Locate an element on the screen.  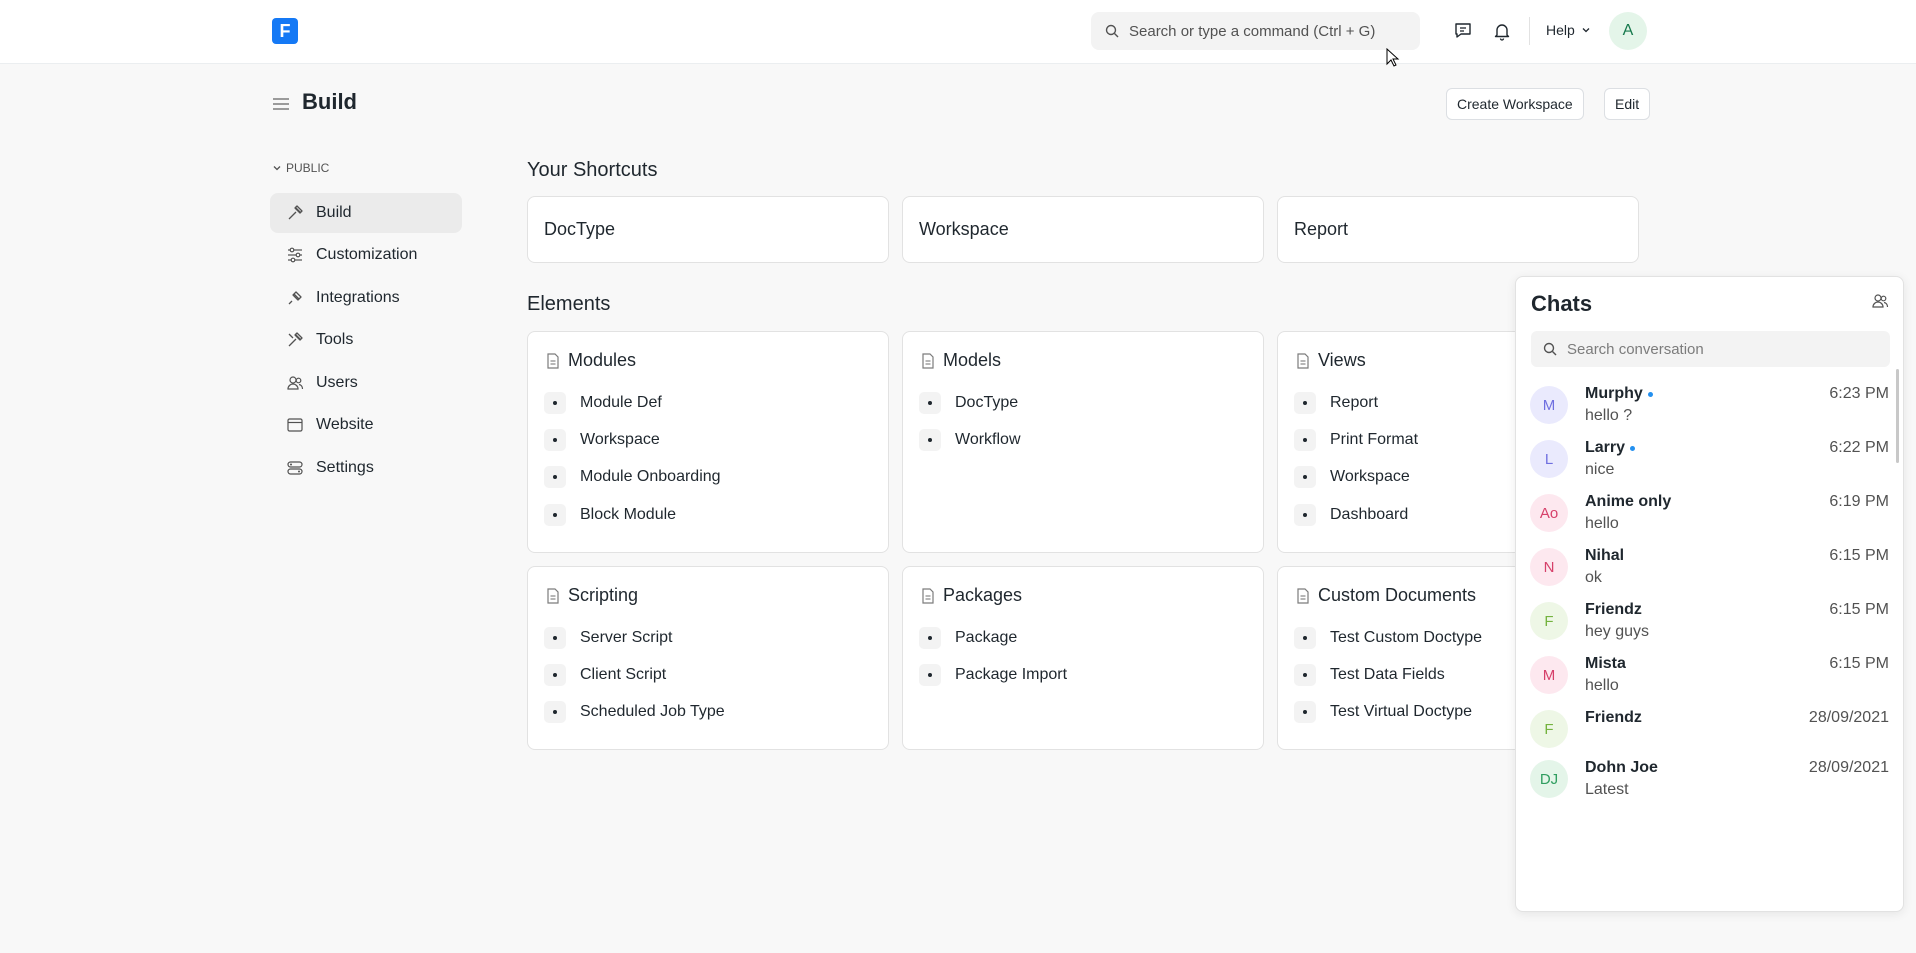
browser-icon is located at coordinates (295, 425).